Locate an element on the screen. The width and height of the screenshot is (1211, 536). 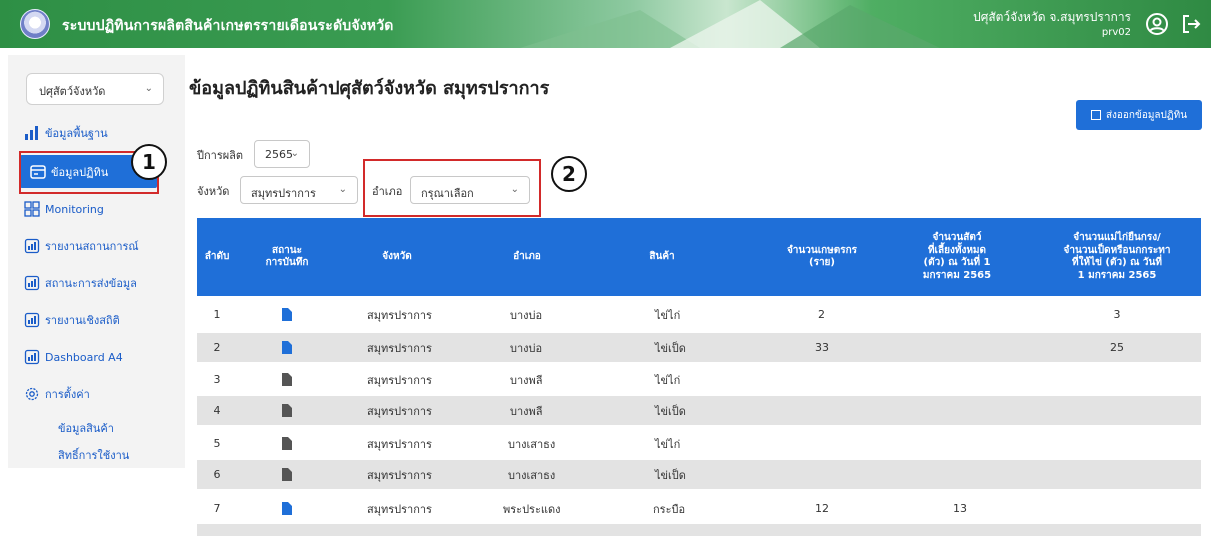
department-select: ปศุสัตว์จังหวัด ⌄ is located at coordinates (95, 89).